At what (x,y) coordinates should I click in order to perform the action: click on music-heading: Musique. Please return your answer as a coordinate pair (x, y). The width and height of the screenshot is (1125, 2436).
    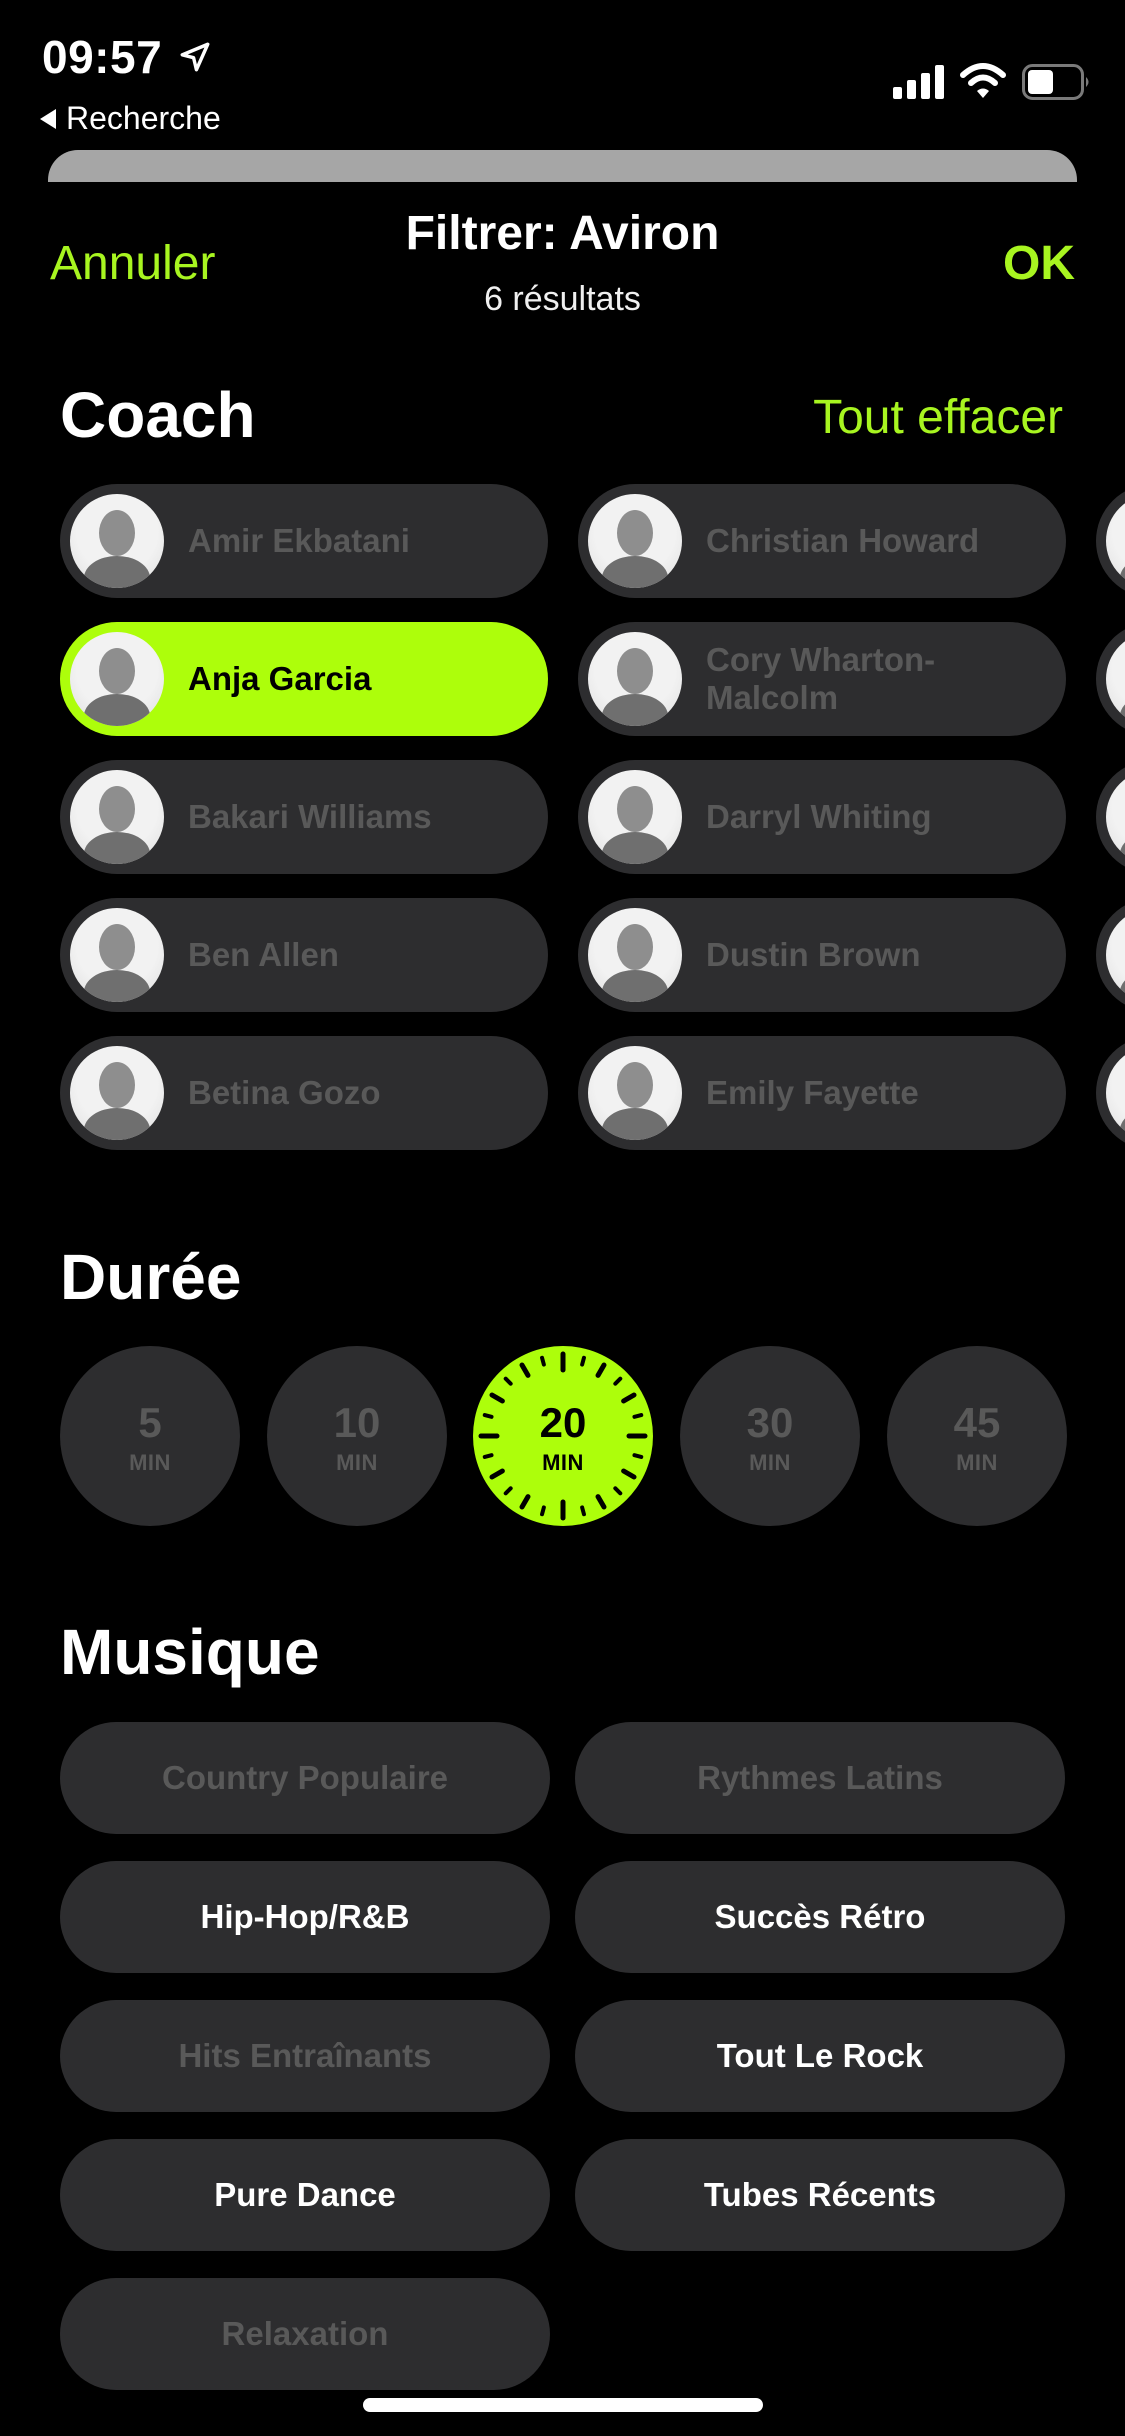
    Looking at the image, I should click on (190, 1652).